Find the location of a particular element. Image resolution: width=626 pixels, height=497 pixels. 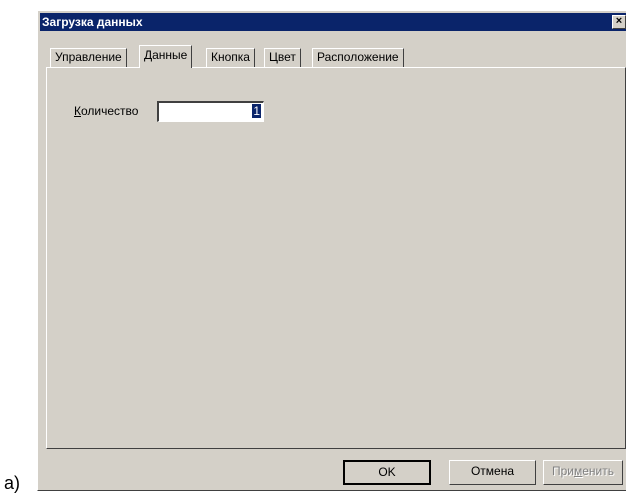

tab-data: Данные is located at coordinates (166, 56).